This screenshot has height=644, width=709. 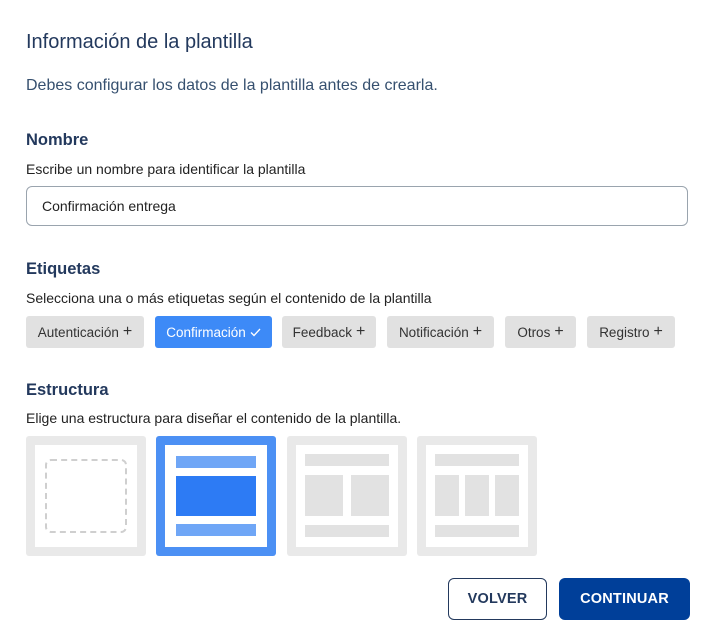 What do you see at coordinates (497, 599) in the screenshot?
I see `back-button: VOLVER` at bounding box center [497, 599].